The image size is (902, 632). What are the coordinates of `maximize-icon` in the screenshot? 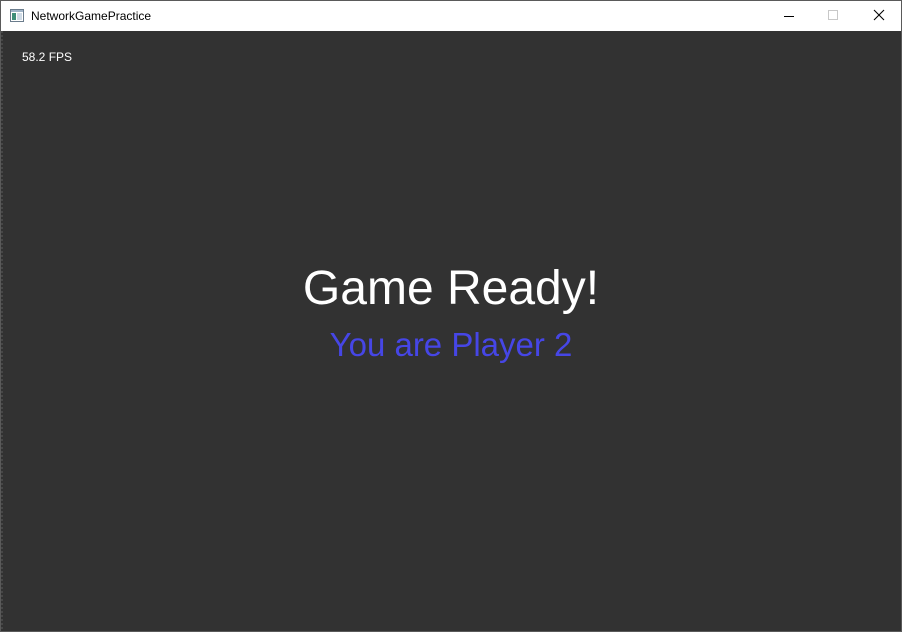 It's located at (833, 15).